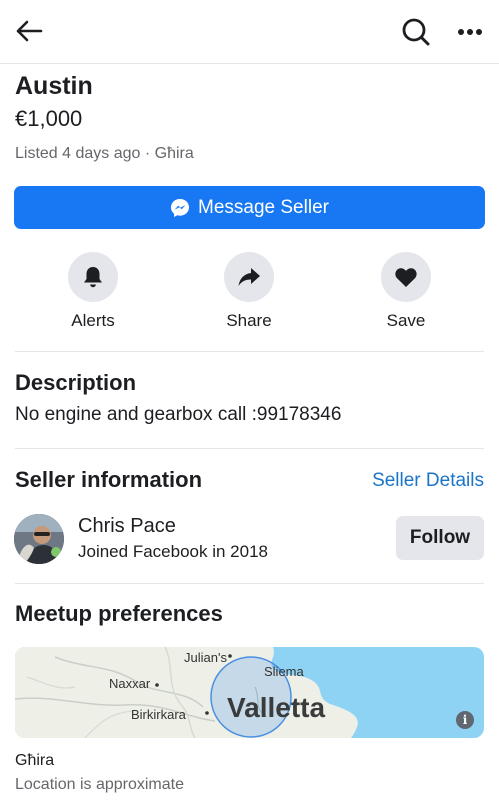  Describe the element at coordinates (109, 479) in the screenshot. I see `seller-info-heading: Seller information` at that location.